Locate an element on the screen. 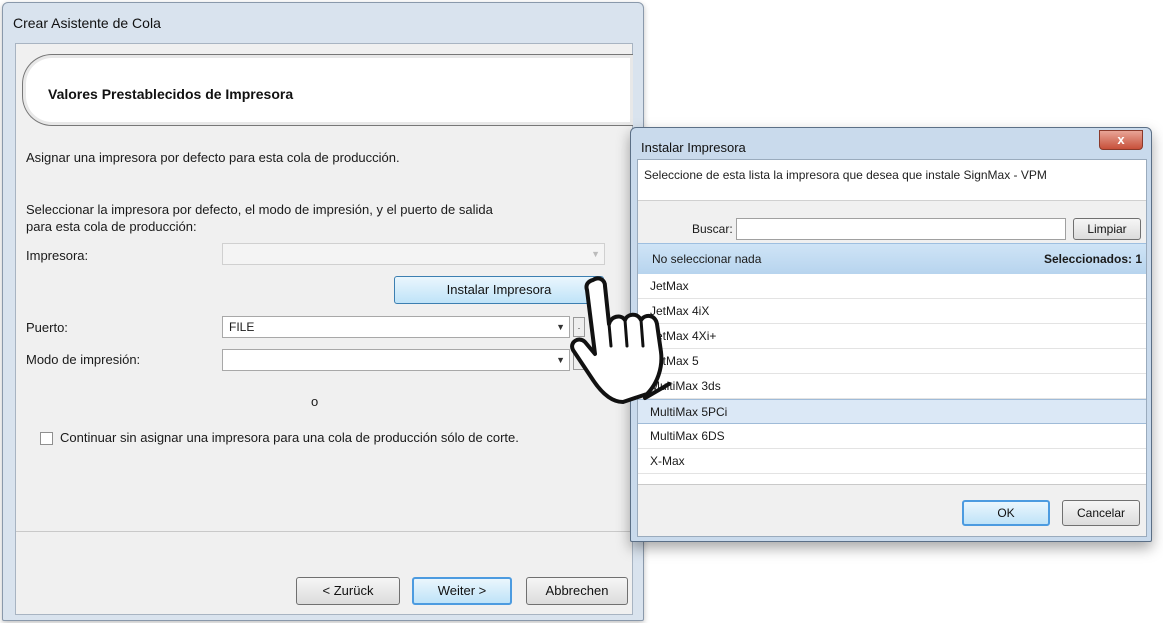 Image resolution: width=1163 pixels, height=623 pixels. print-mode-select: ▼ is located at coordinates (396, 360).